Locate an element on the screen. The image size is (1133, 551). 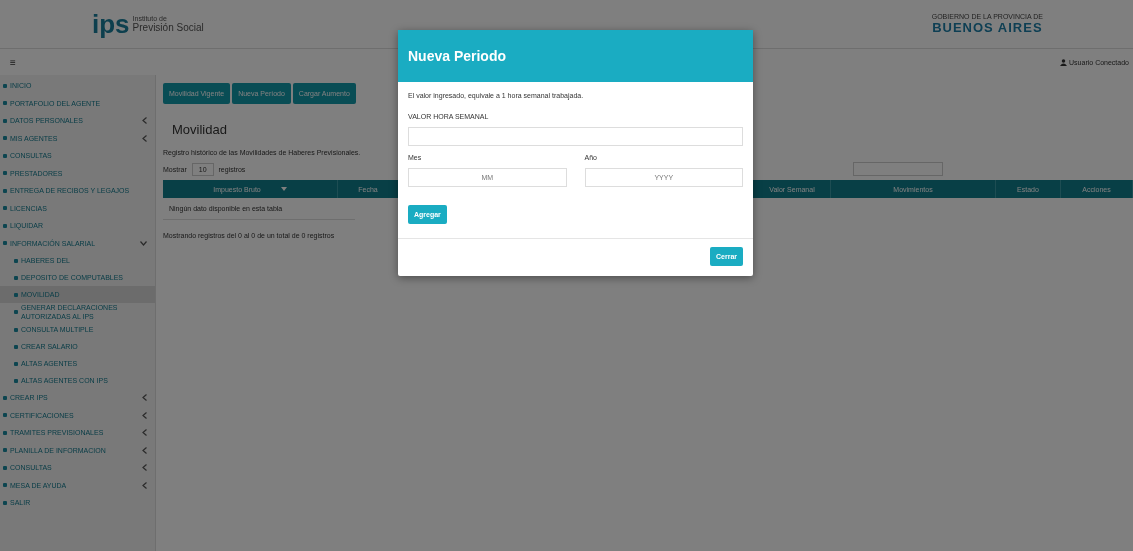
logo-mark: ips is located at coordinates (111, 24).